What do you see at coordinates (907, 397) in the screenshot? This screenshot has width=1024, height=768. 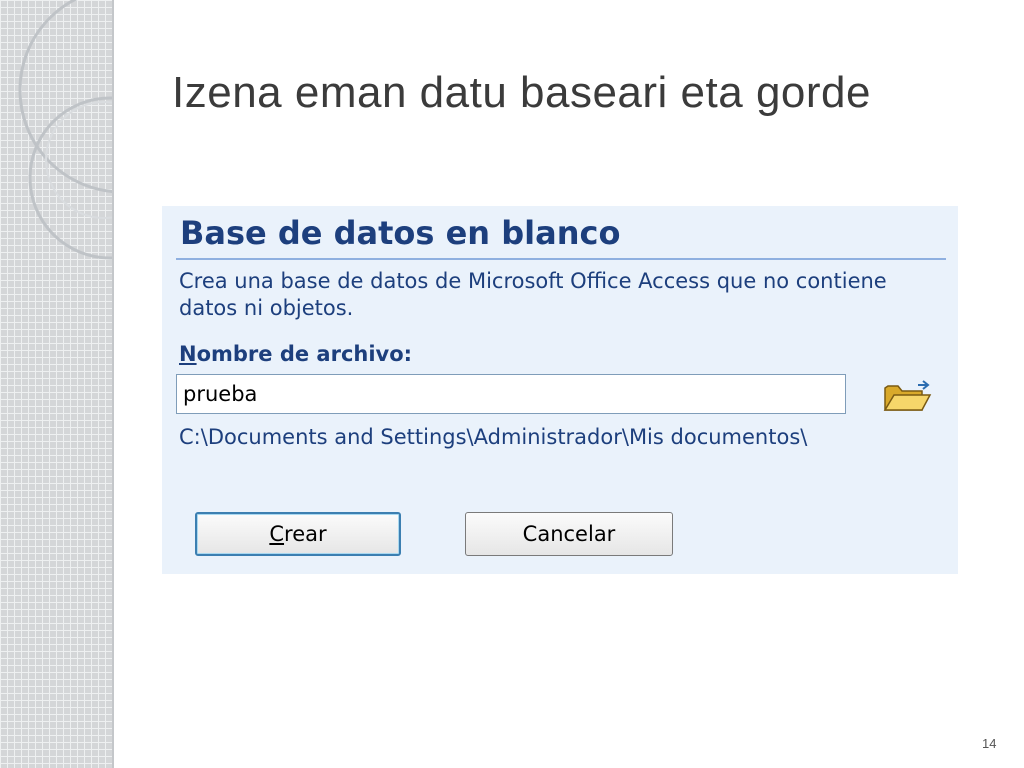 I see `folder-open-icon` at bounding box center [907, 397].